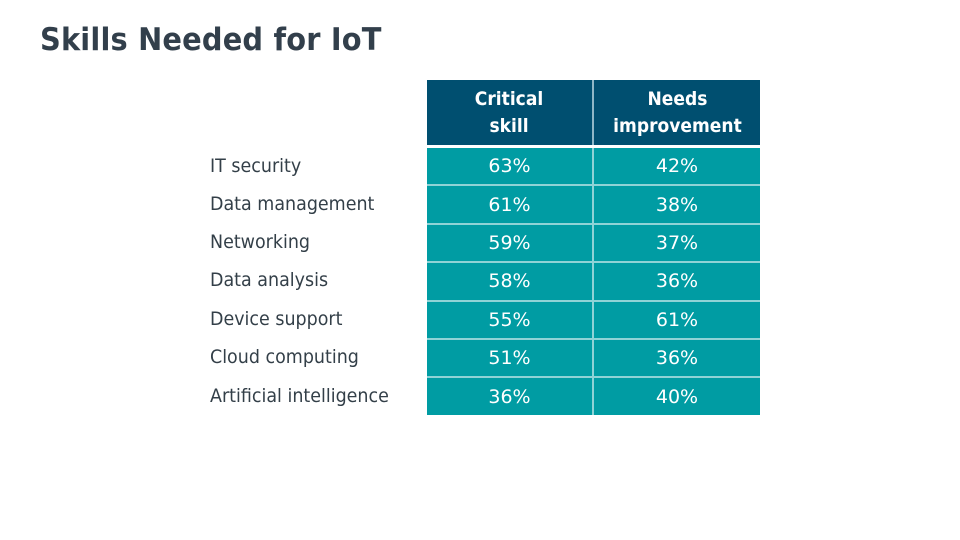  Describe the element at coordinates (510, 396) in the screenshot. I see `critical-cell: 36%` at that location.